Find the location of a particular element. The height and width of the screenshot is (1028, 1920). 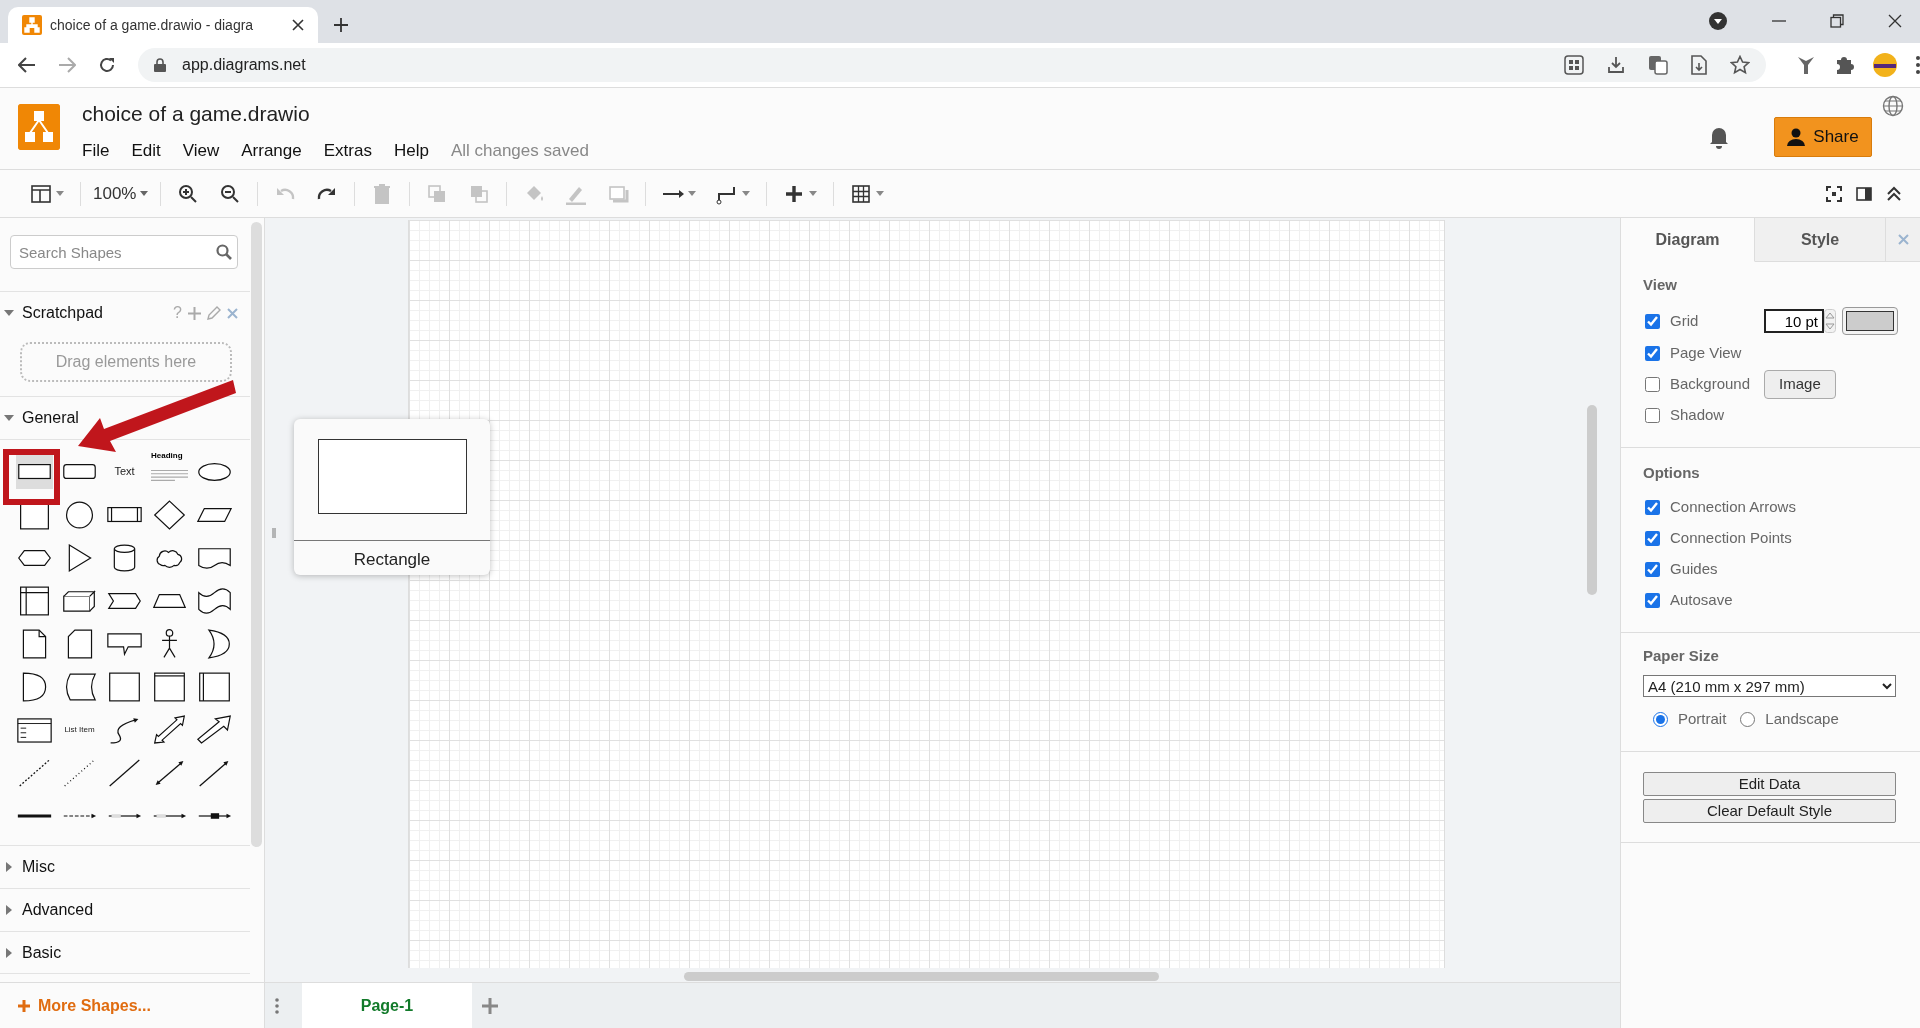

arrow-icon is located at coordinates (214, 815).